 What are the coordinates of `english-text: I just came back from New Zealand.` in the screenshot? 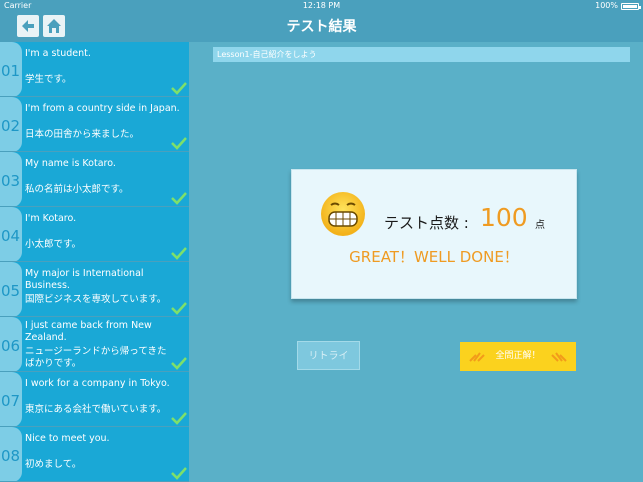 It's located at (88, 331).